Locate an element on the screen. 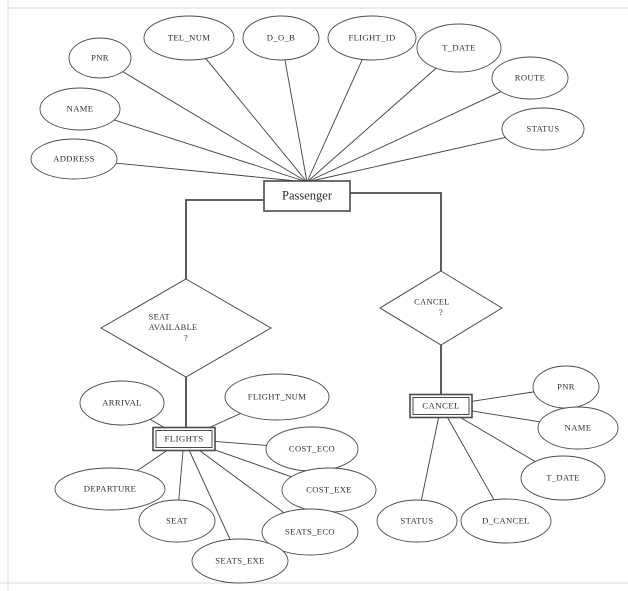  entity-cancel-label: CANCEL is located at coordinates (441, 406).